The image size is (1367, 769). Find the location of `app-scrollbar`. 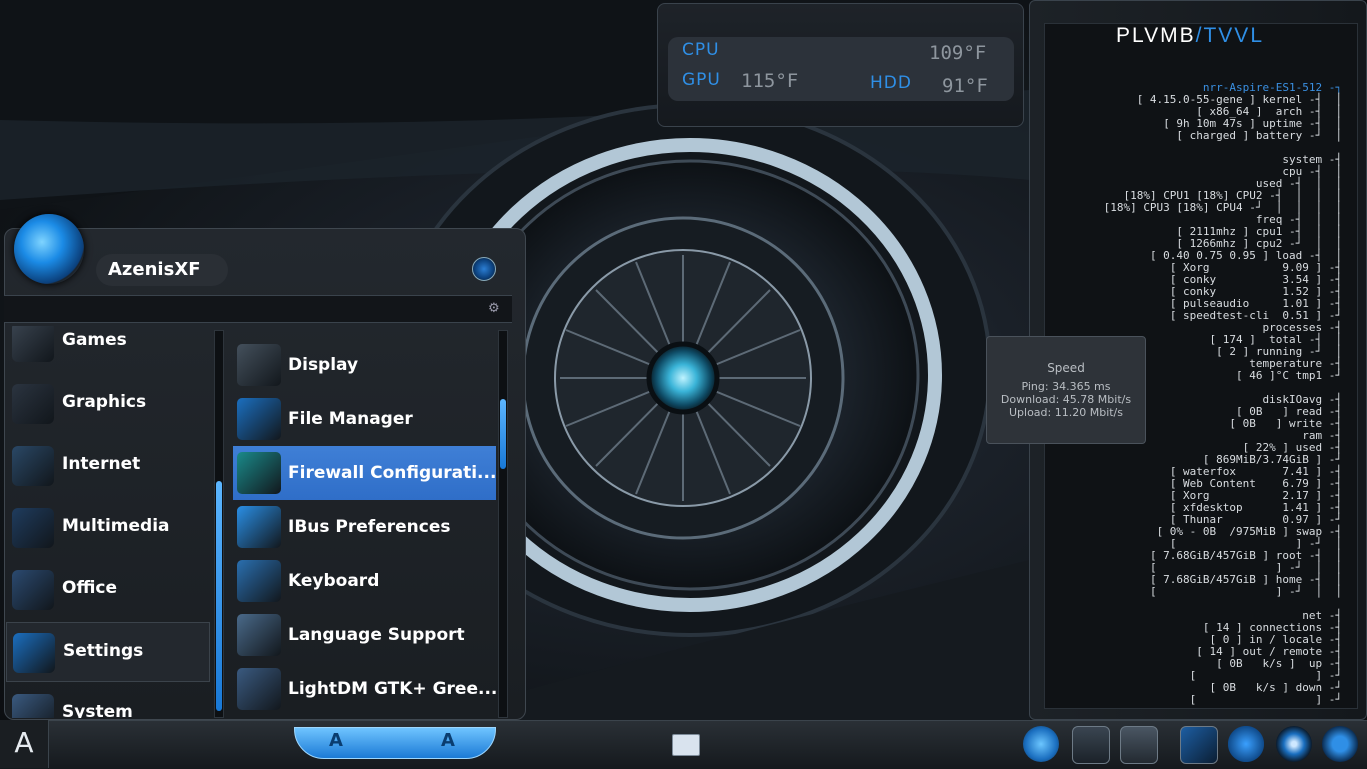

app-scrollbar is located at coordinates (503, 524).